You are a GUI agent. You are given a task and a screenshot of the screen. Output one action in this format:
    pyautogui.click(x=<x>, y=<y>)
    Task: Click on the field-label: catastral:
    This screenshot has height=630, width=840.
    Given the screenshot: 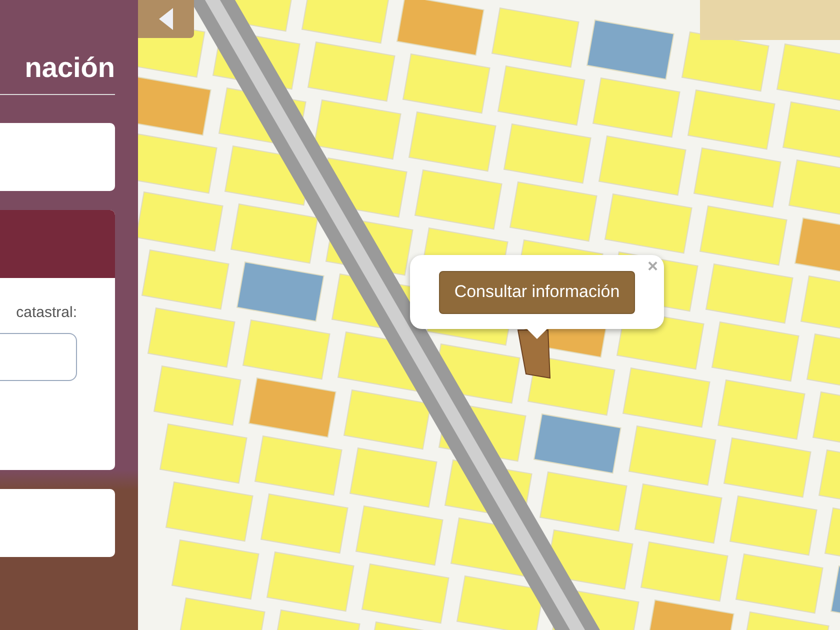 What is the action you would take?
    pyautogui.click(x=46, y=312)
    